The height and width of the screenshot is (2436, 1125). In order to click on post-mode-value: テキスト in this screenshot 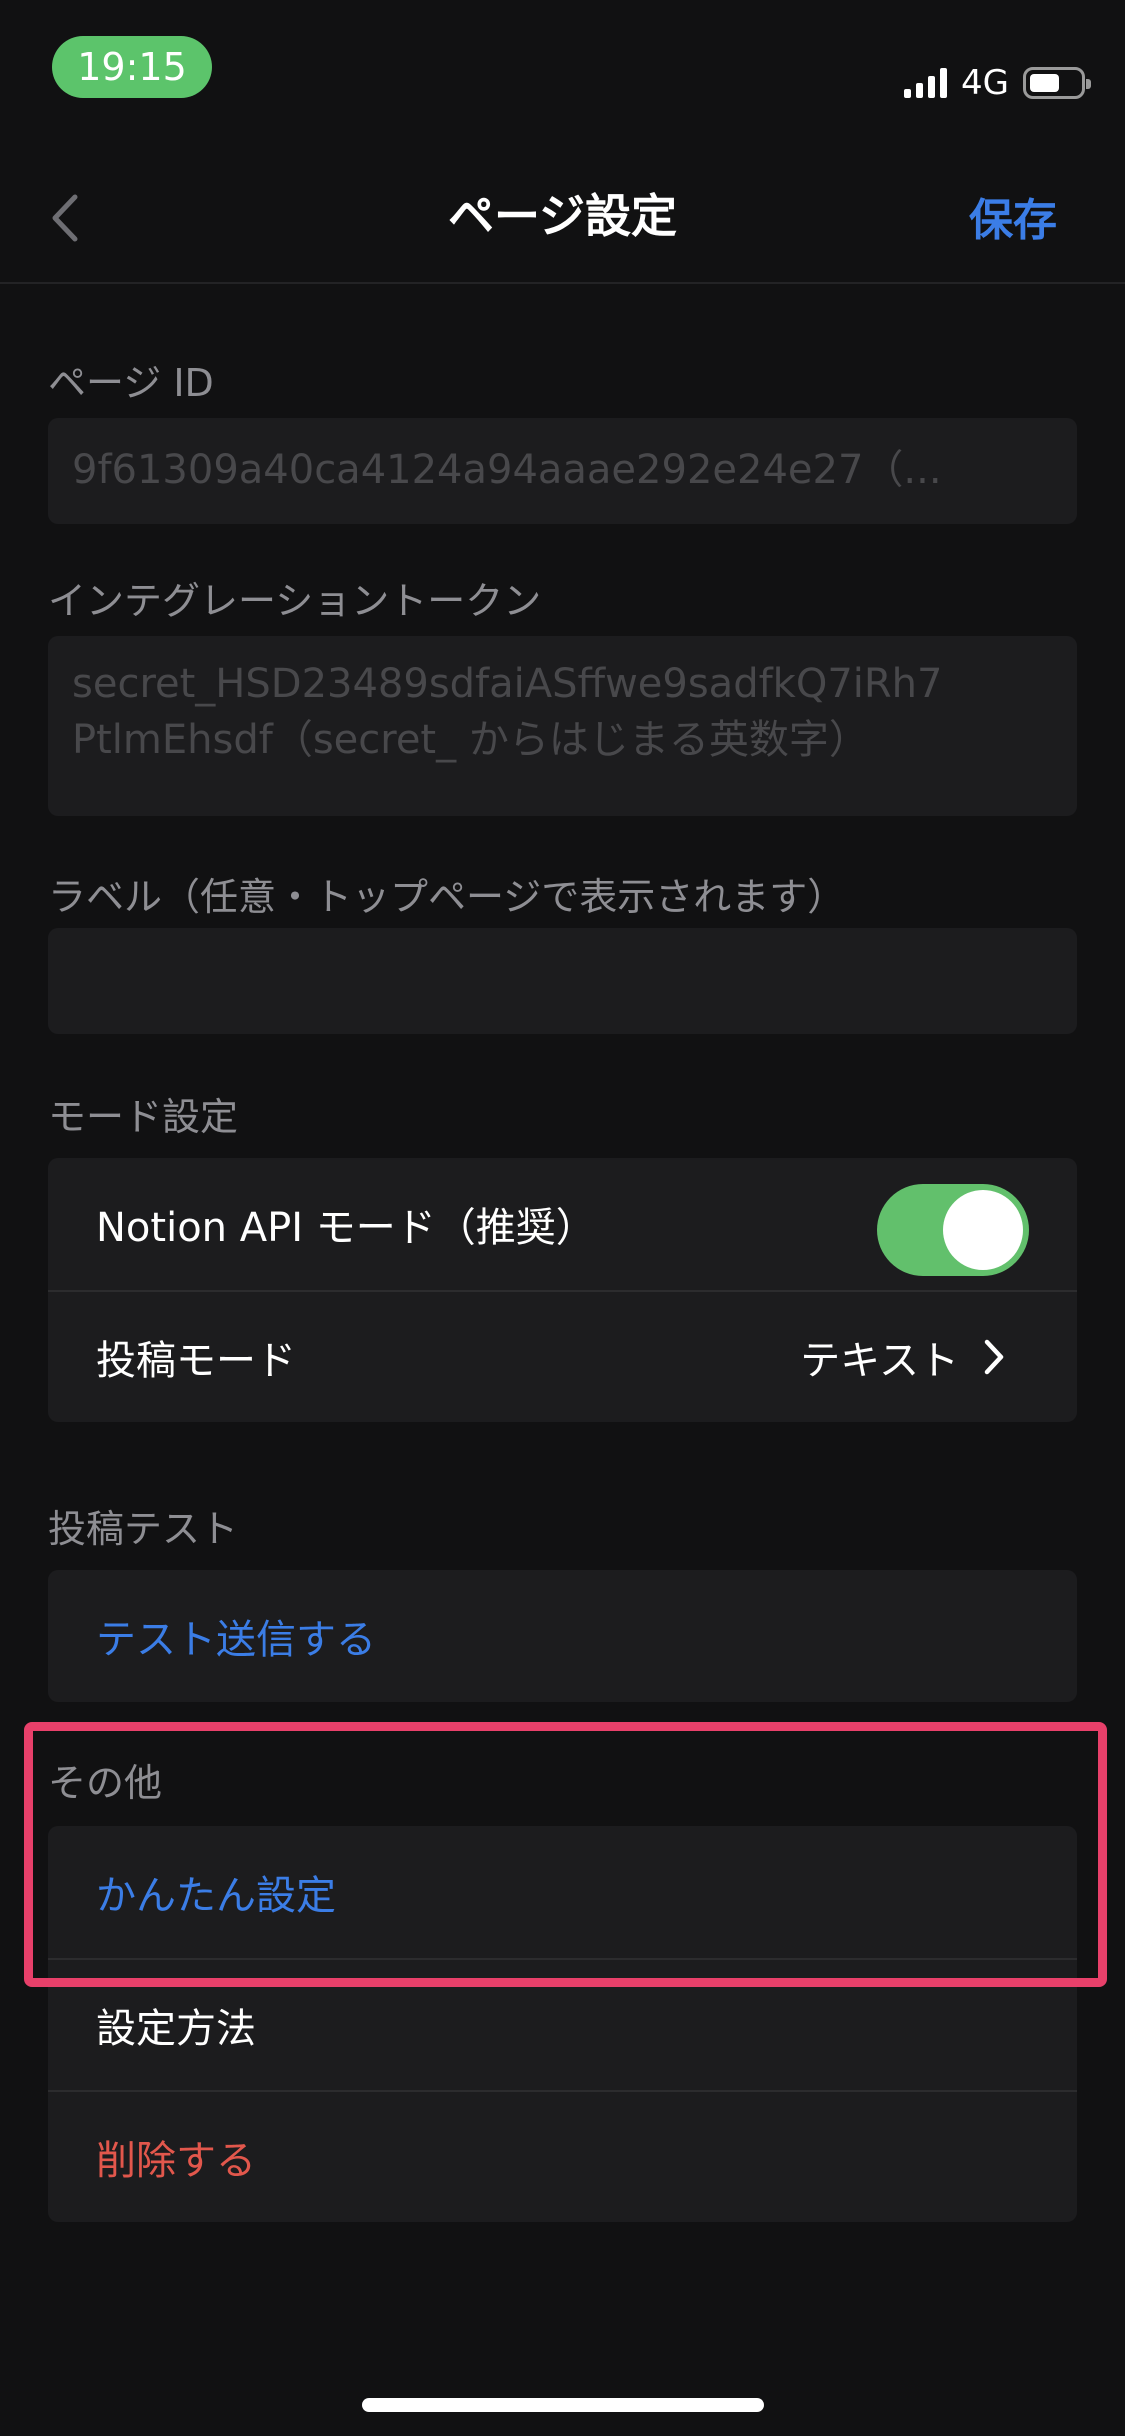, I will do `click(879, 1361)`.